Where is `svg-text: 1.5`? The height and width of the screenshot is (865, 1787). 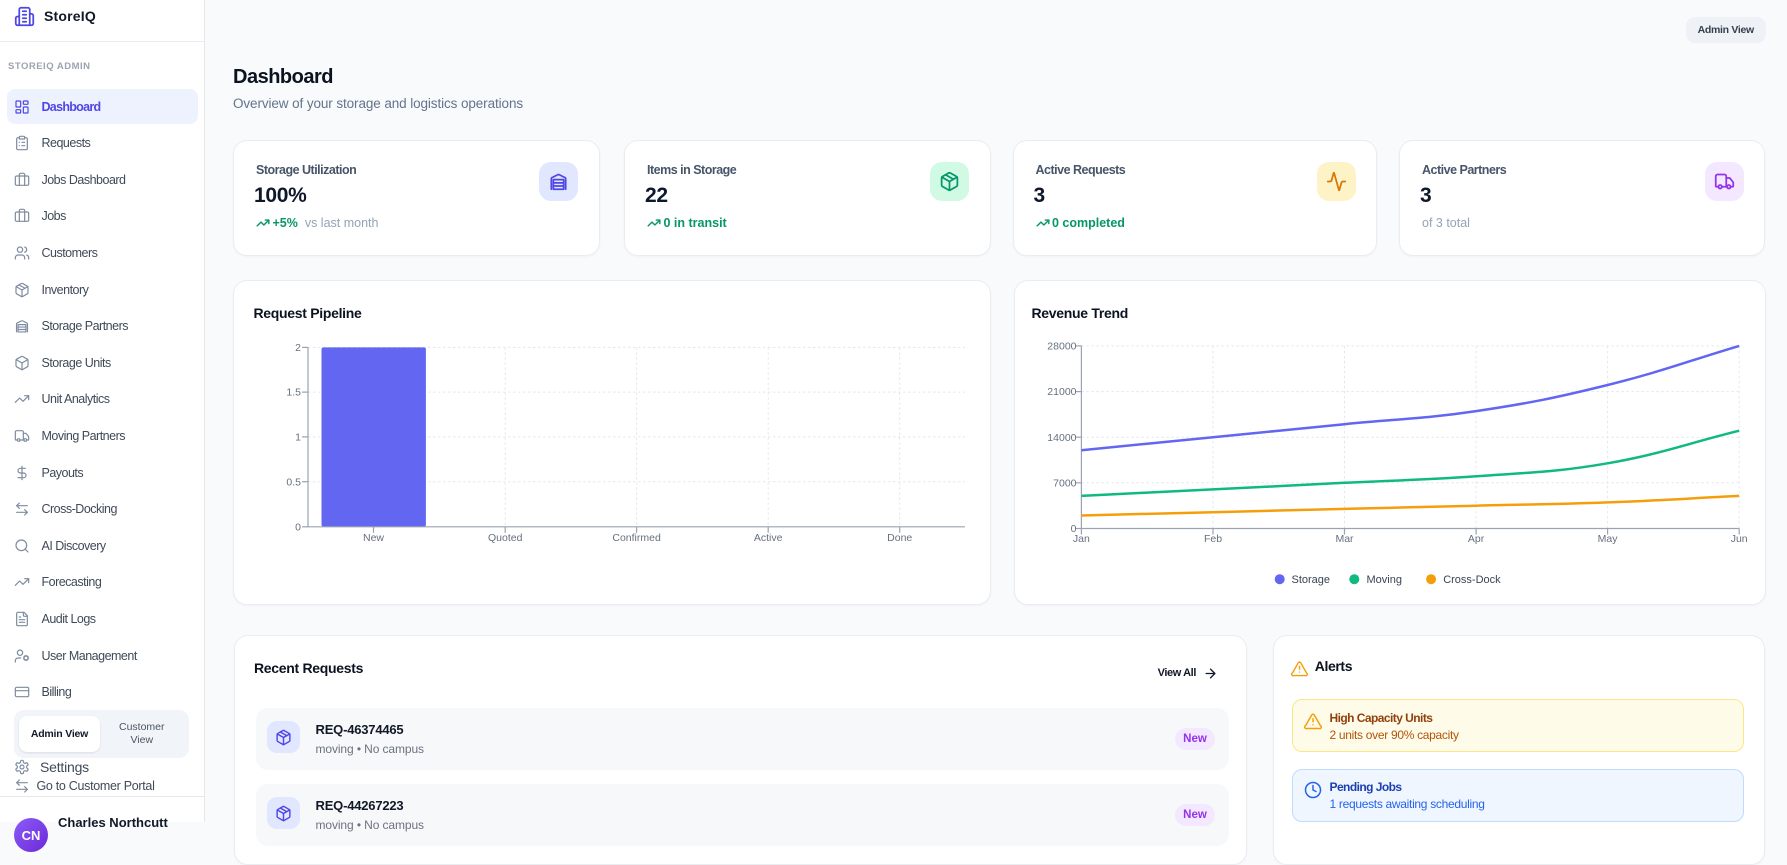
svg-text: 1.5 is located at coordinates (293, 393).